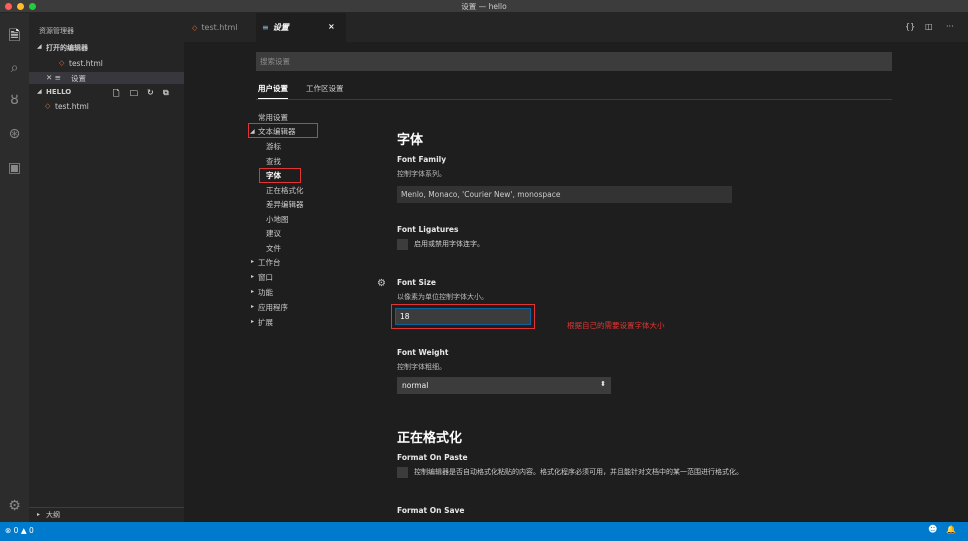  I want to click on tab-test-html: ◇ test.html, so click(220, 27).